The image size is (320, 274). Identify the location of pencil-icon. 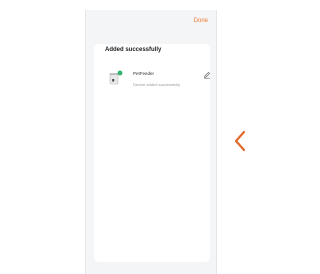
(207, 75).